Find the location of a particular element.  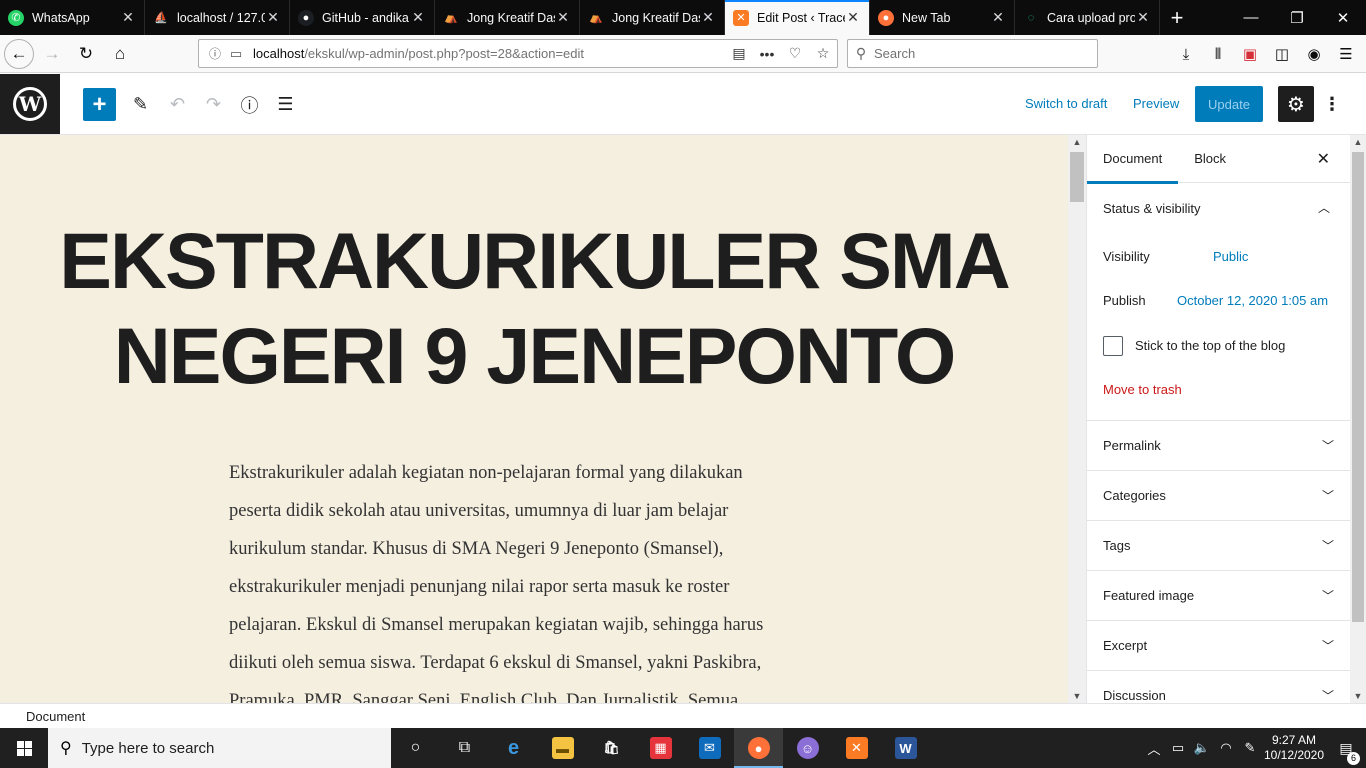

reload-icon: ↻ is located at coordinates (86, 54).